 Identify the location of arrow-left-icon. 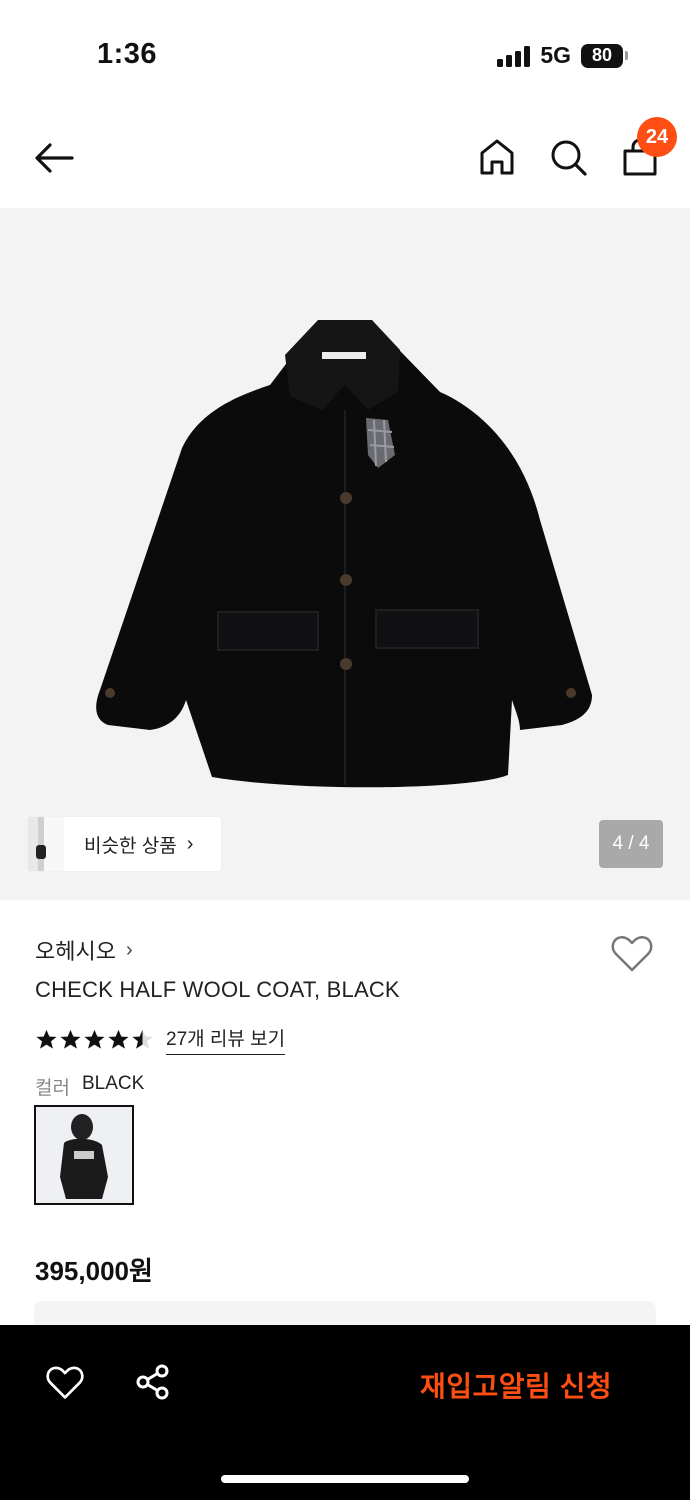
(54, 158).